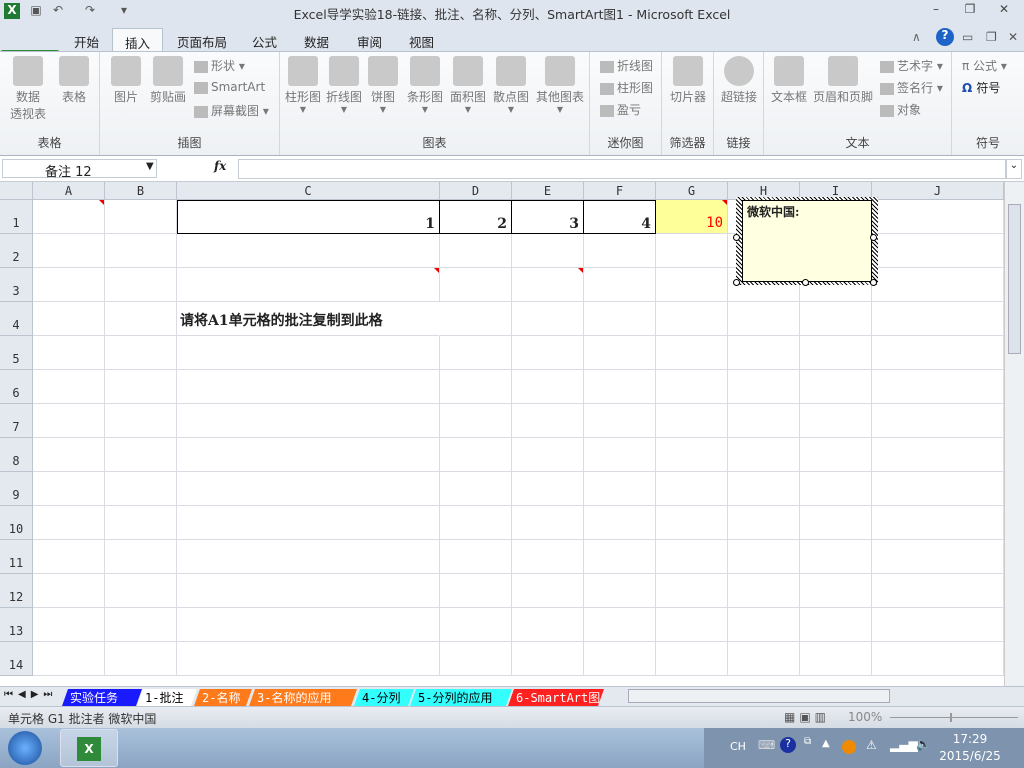 The height and width of the screenshot is (768, 1024). I want to click on cell-A12, so click(69, 591).